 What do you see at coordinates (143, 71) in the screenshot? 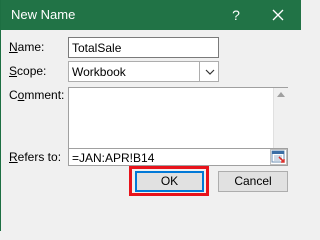
I see `scope-select: Workbook` at bounding box center [143, 71].